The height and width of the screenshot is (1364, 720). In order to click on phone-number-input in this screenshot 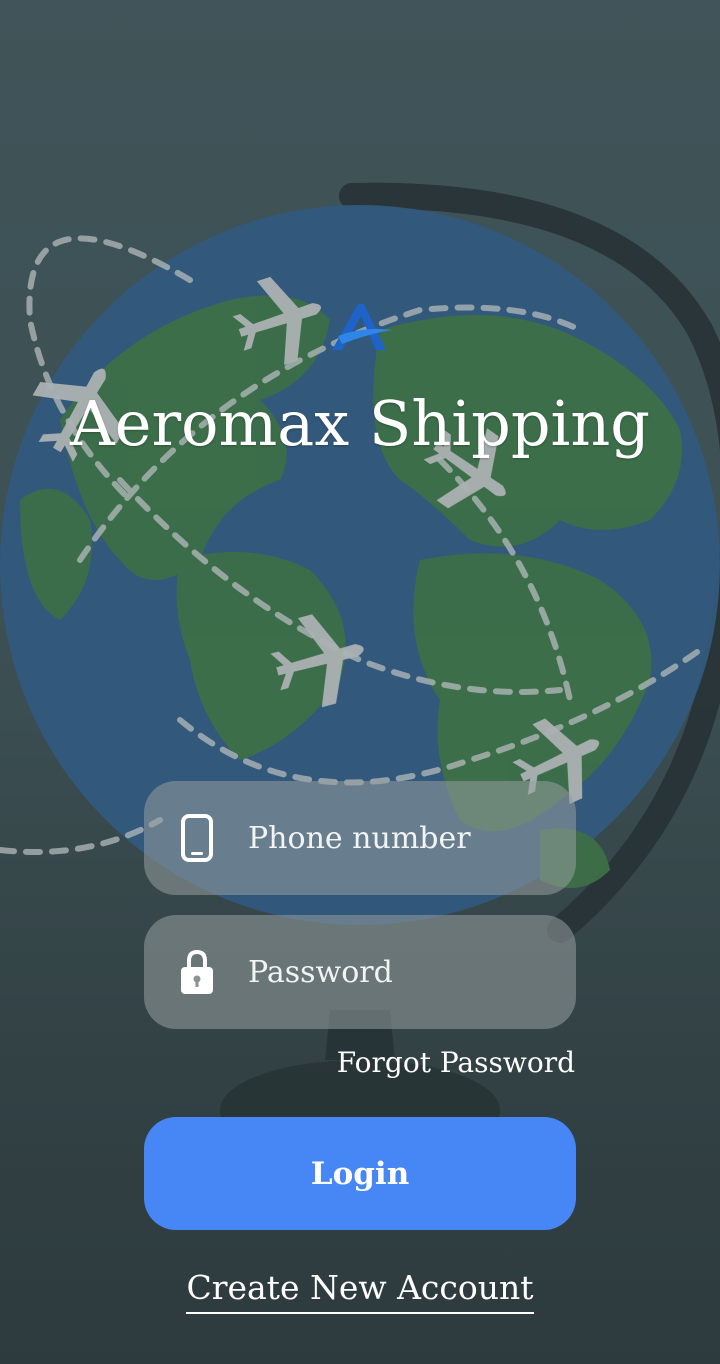, I will do `click(403, 838)`.